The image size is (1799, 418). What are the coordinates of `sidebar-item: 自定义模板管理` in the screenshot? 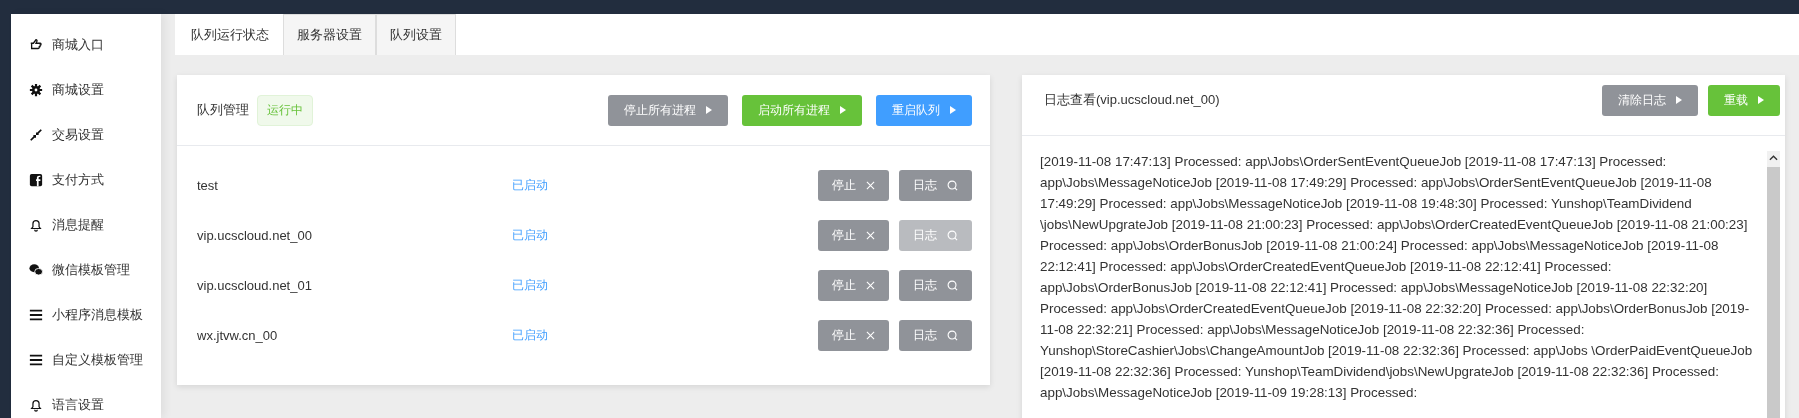 It's located at (97, 359).